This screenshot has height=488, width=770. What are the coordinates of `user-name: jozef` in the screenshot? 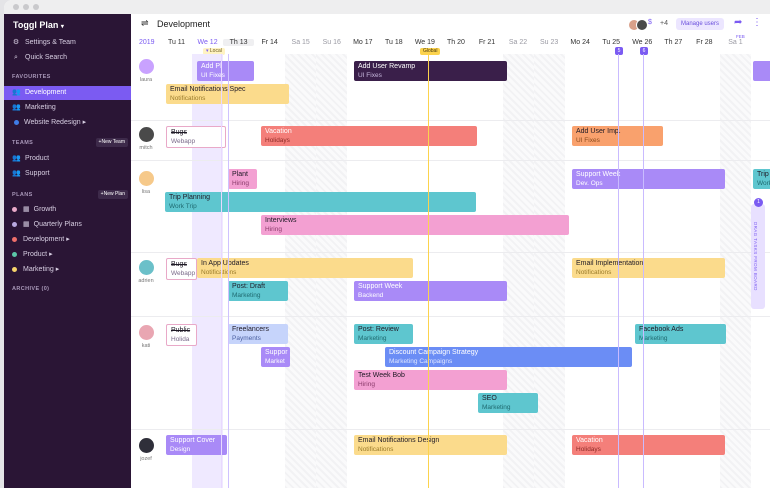 It's located at (146, 459).